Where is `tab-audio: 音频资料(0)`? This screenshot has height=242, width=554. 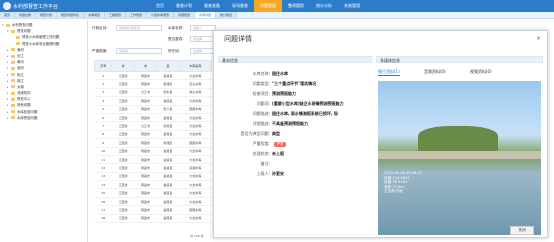 tab-audio: 音频资料(0) is located at coordinates (435, 72).